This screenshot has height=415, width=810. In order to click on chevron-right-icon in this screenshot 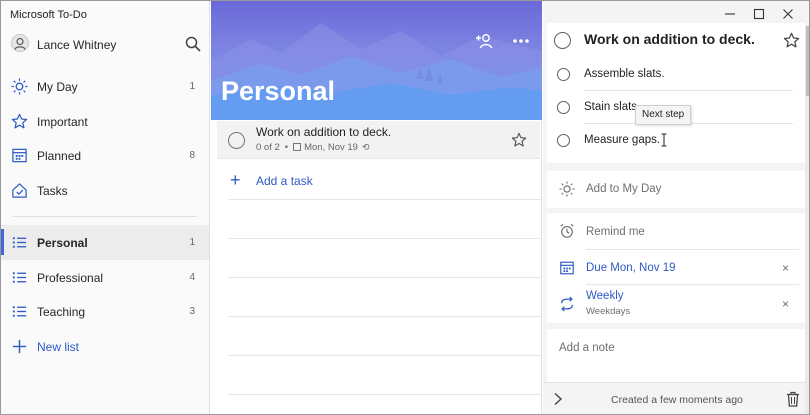, I will do `click(558, 399)`.